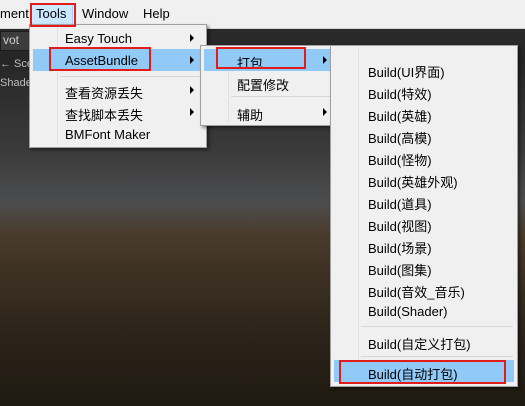 The height and width of the screenshot is (406, 525). I want to click on check-missing-assets-label: 查看资源丢失, so click(104, 93).